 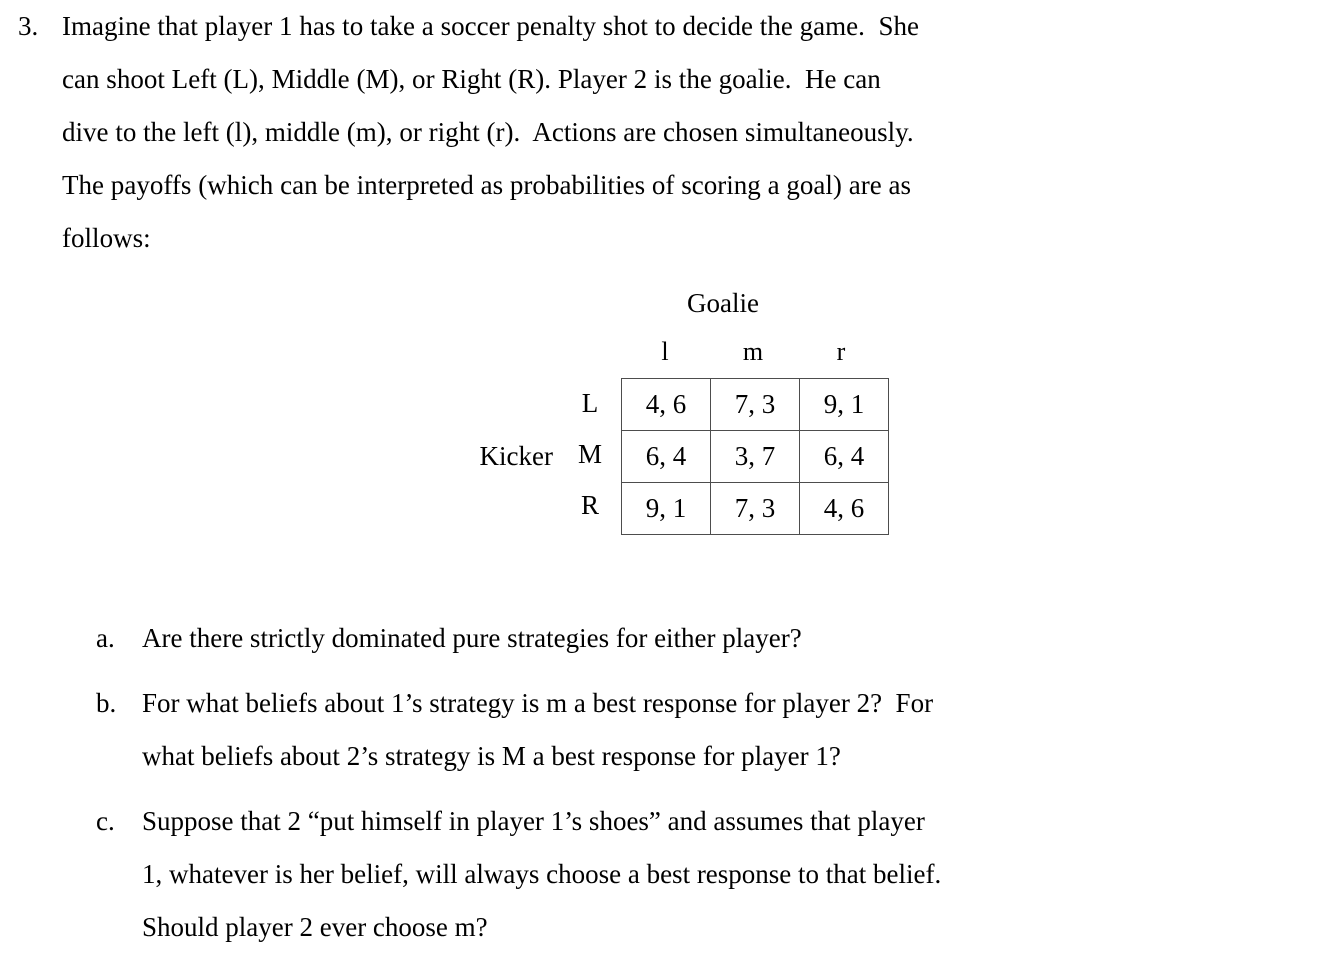 I want to click on subquestion-marker: a., so click(x=105, y=638).